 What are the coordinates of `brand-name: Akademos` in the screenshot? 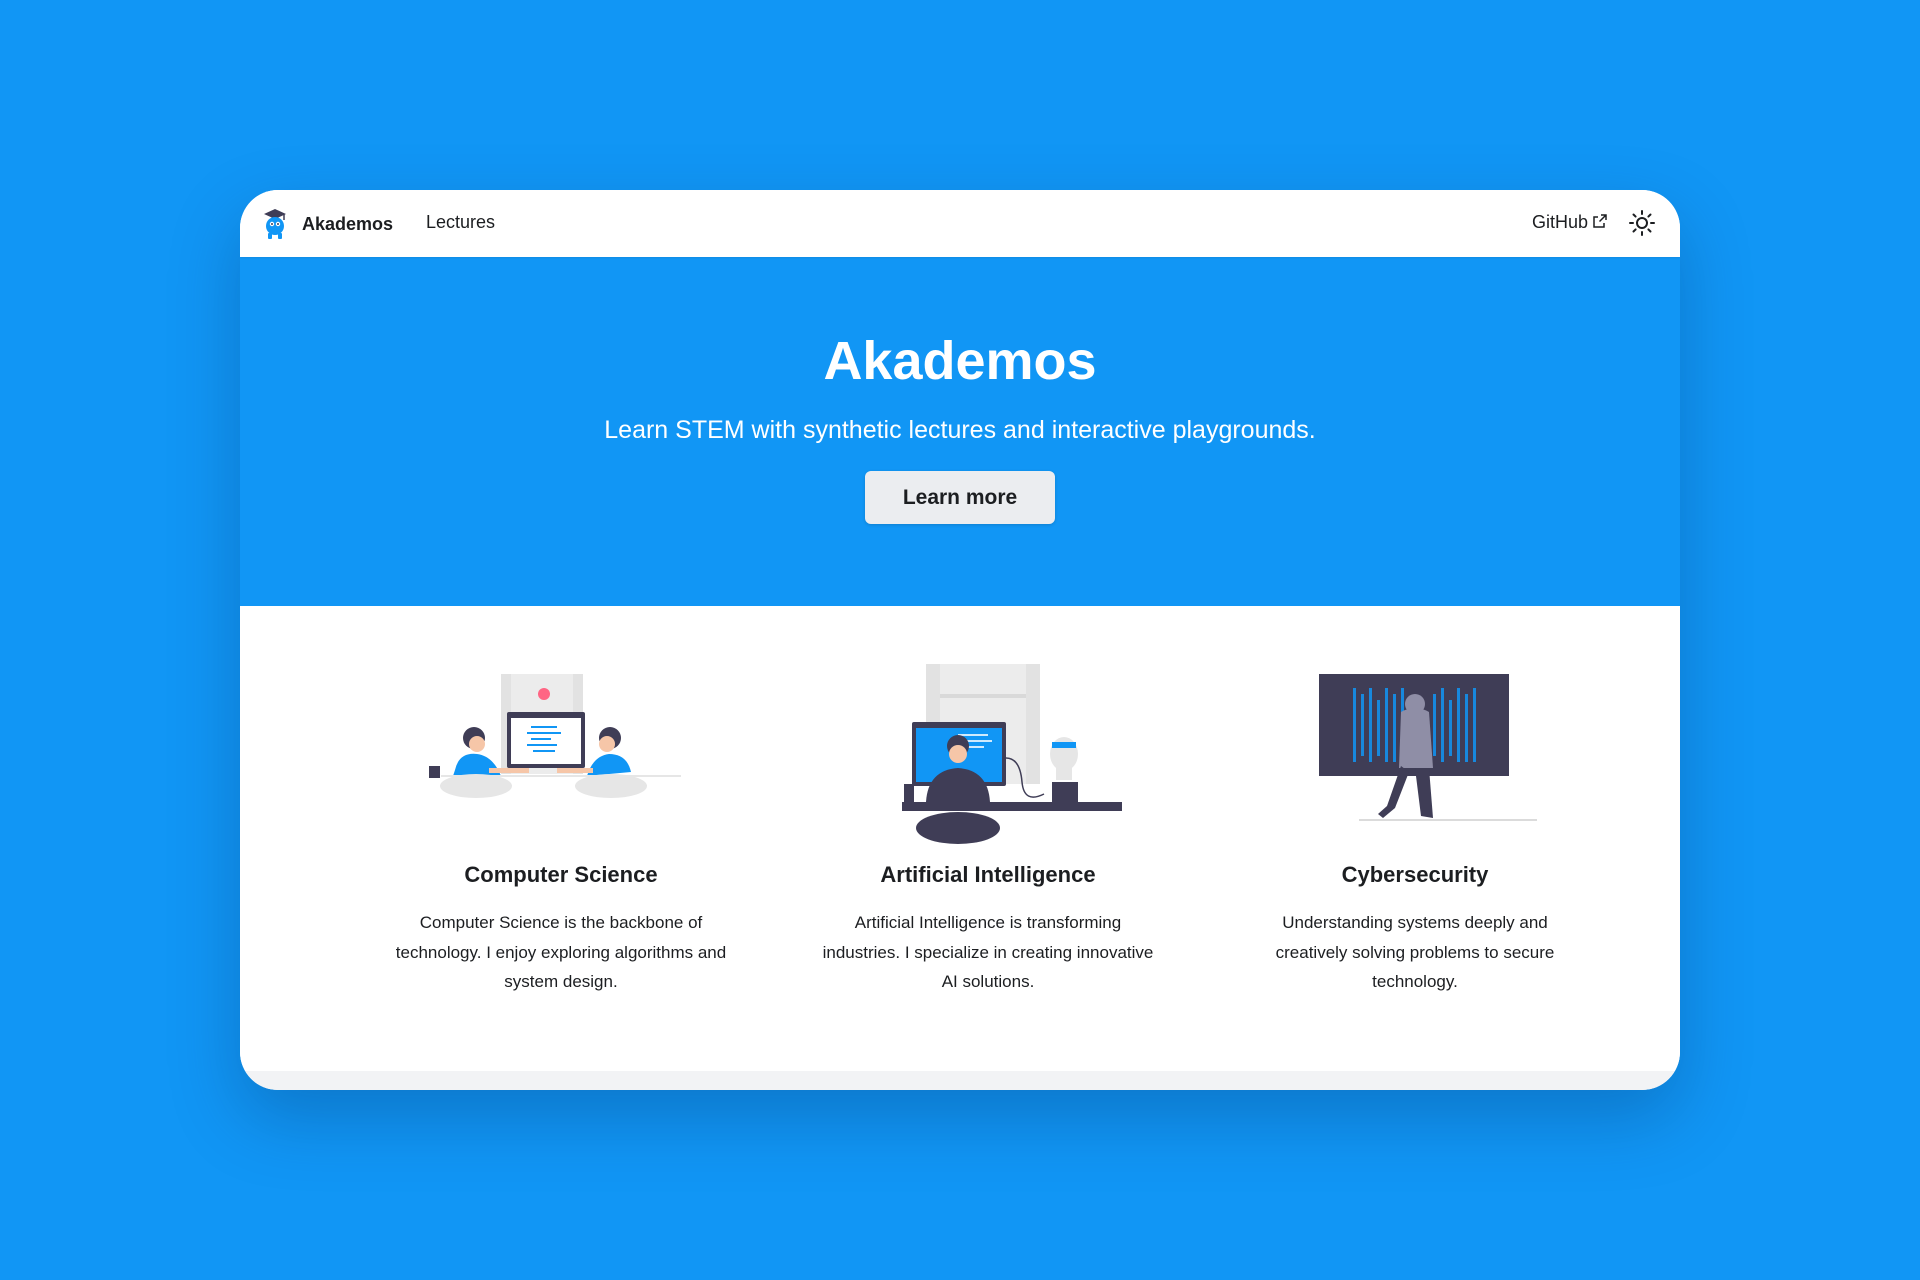 It's located at (348, 223).